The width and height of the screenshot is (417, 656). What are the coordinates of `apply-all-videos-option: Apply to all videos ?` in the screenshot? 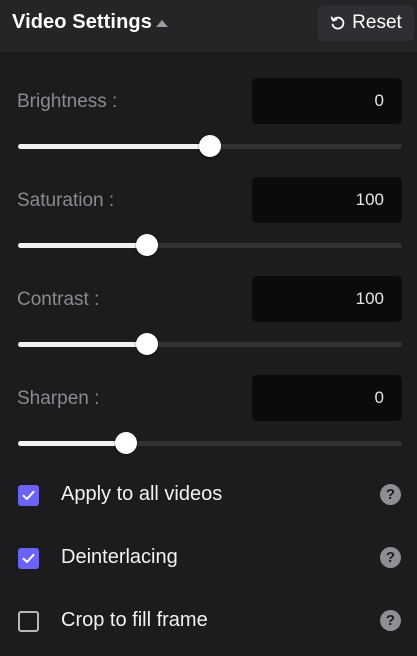 It's located at (208, 496).